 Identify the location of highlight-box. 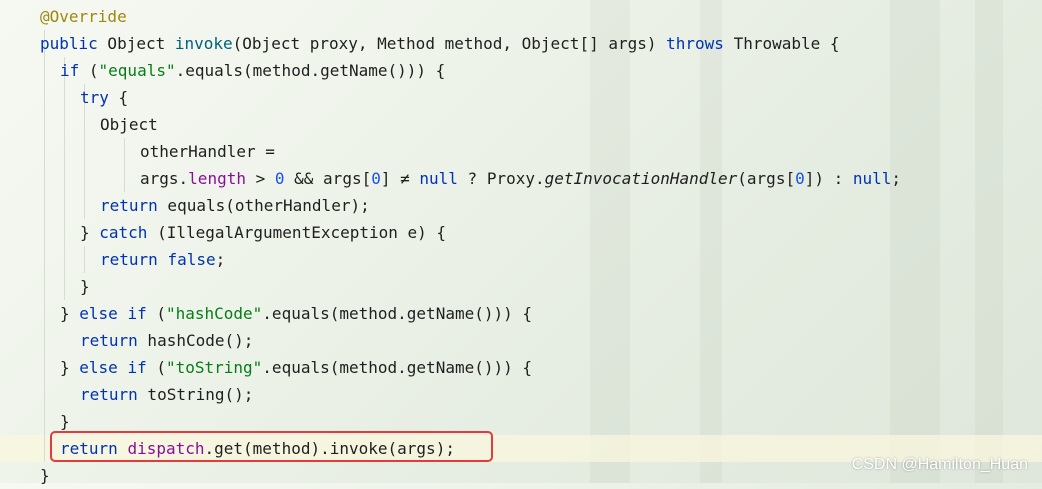
(271, 446).